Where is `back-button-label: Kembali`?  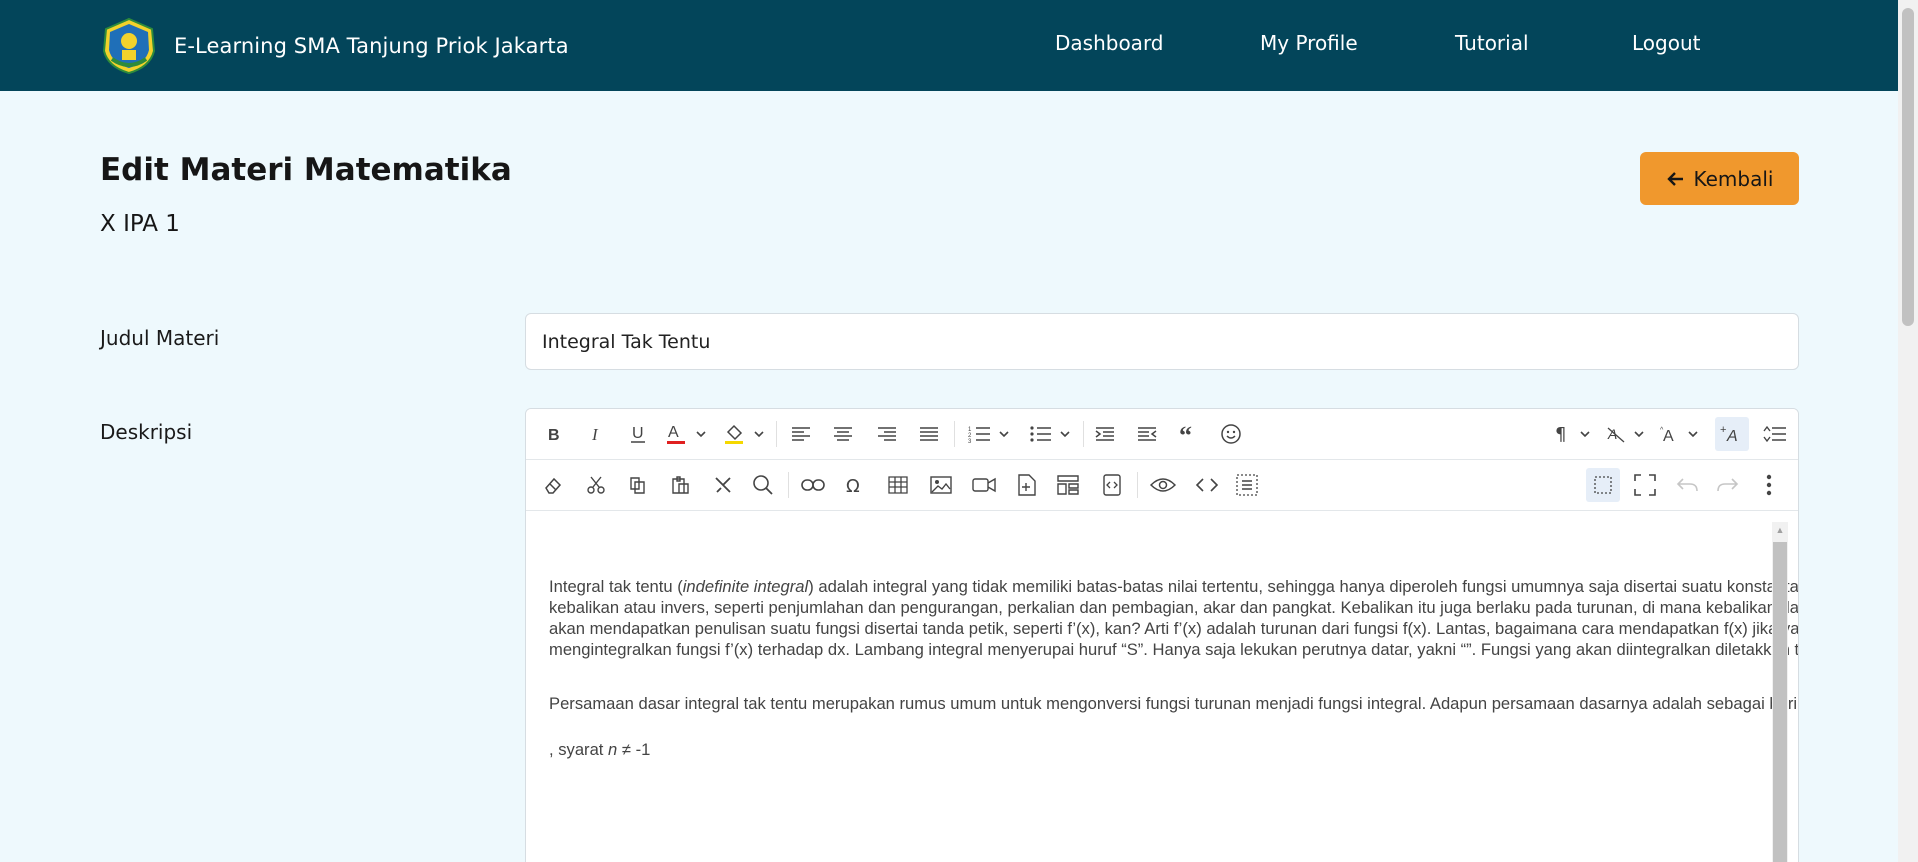 back-button-label: Kembali is located at coordinates (1733, 178).